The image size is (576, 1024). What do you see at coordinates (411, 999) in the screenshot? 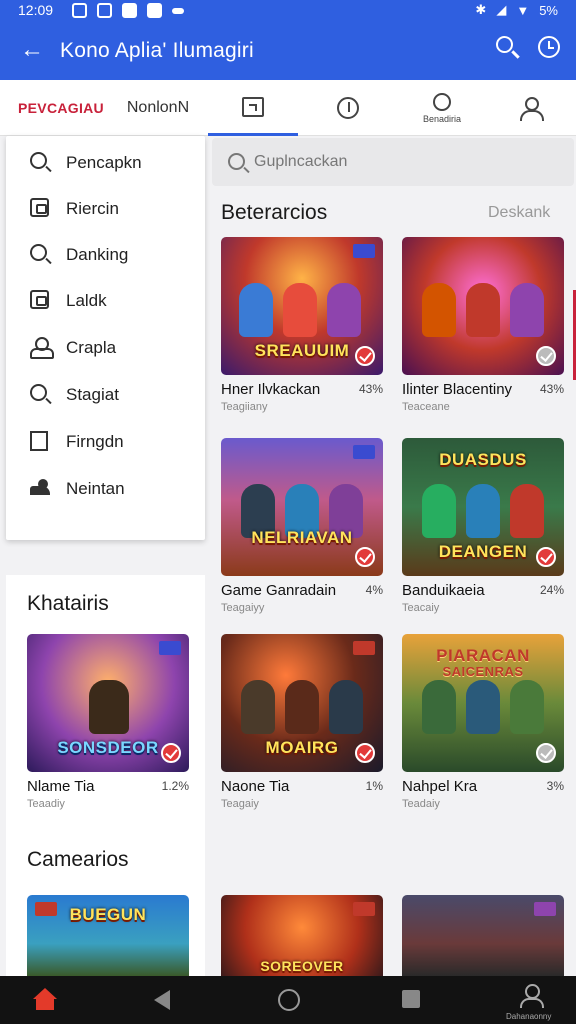
I see `recents-square-icon` at bounding box center [411, 999].